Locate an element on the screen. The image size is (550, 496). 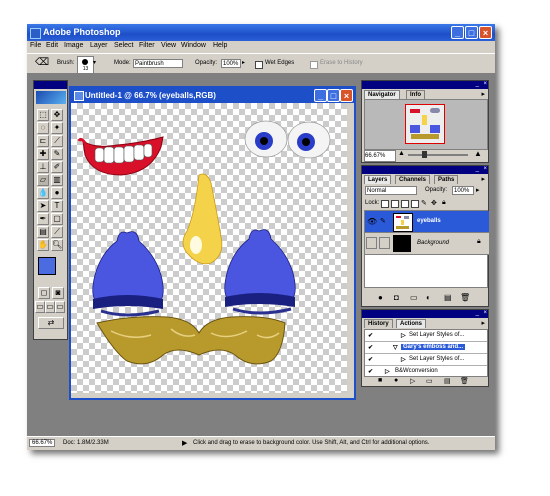
minimize-button: _ is located at coordinates (457, 32).